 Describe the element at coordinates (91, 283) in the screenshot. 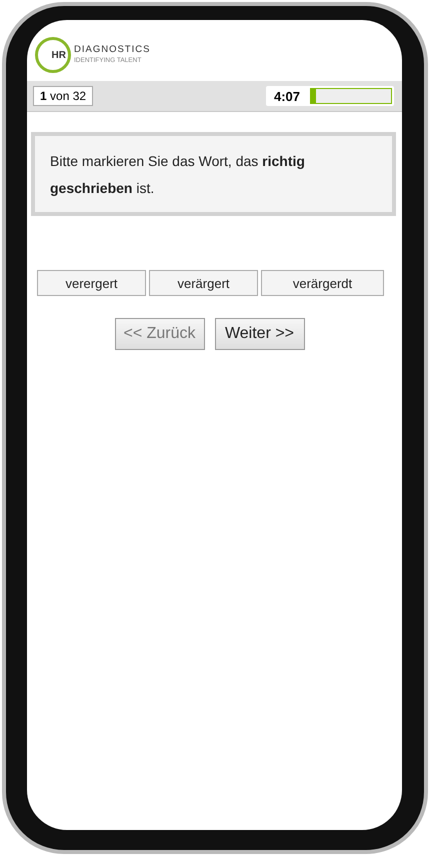

I see `answer-option: verergert` at that location.